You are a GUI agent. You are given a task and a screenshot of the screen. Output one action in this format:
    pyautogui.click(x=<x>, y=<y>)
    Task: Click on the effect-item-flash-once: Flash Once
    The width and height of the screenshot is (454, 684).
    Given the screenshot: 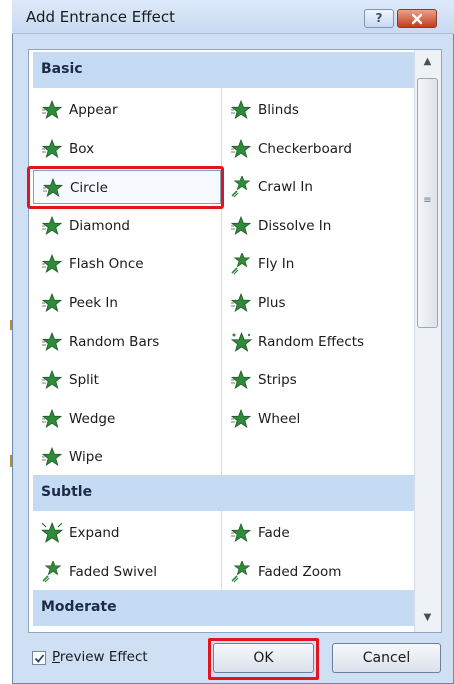 What is the action you would take?
    pyautogui.click(x=127, y=264)
    